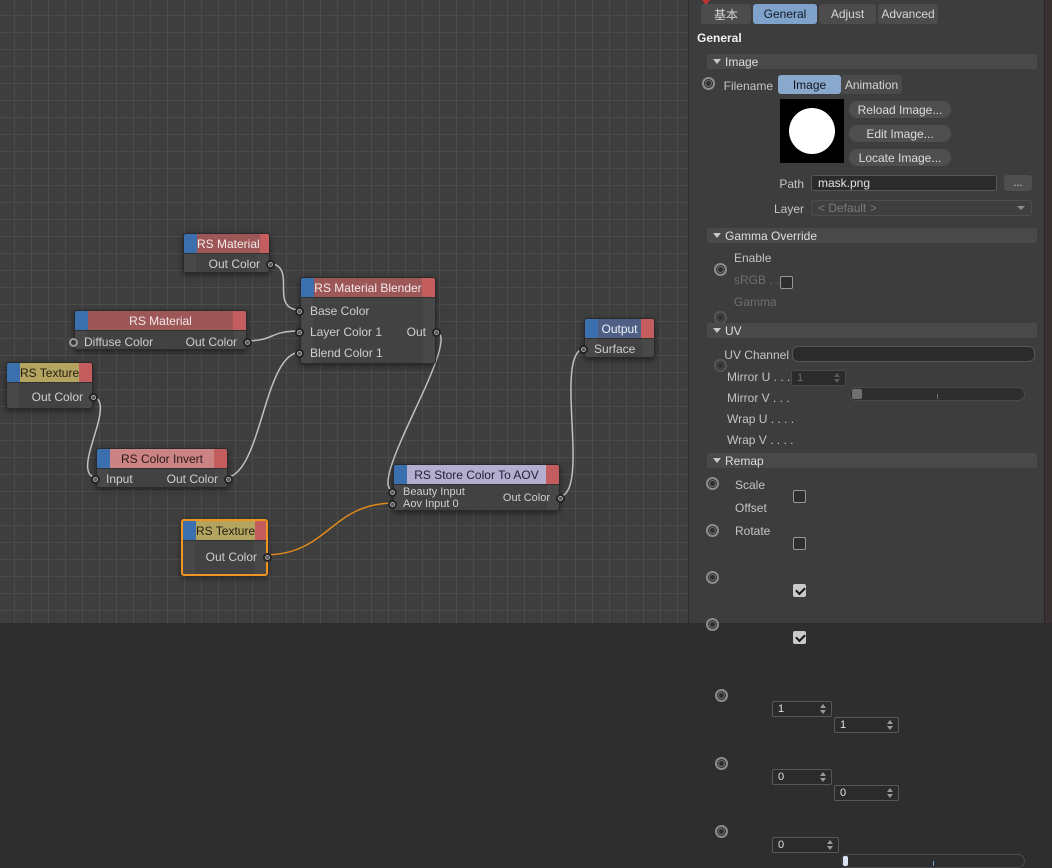 The width and height of the screenshot is (1052, 868). Describe the element at coordinates (712, 483) in the screenshot. I see `mirror-u-anim-dot-icon` at that location.